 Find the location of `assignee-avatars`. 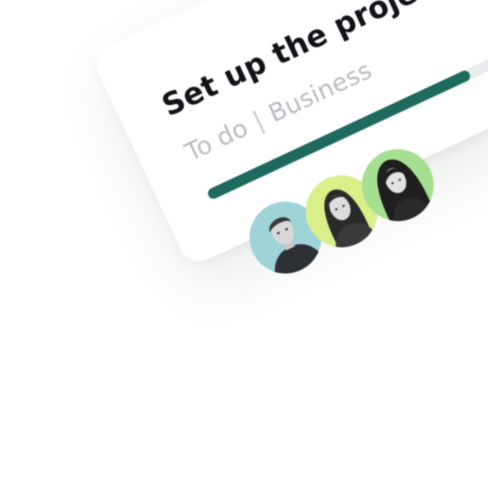

assignee-avatars is located at coordinates (337, 217).